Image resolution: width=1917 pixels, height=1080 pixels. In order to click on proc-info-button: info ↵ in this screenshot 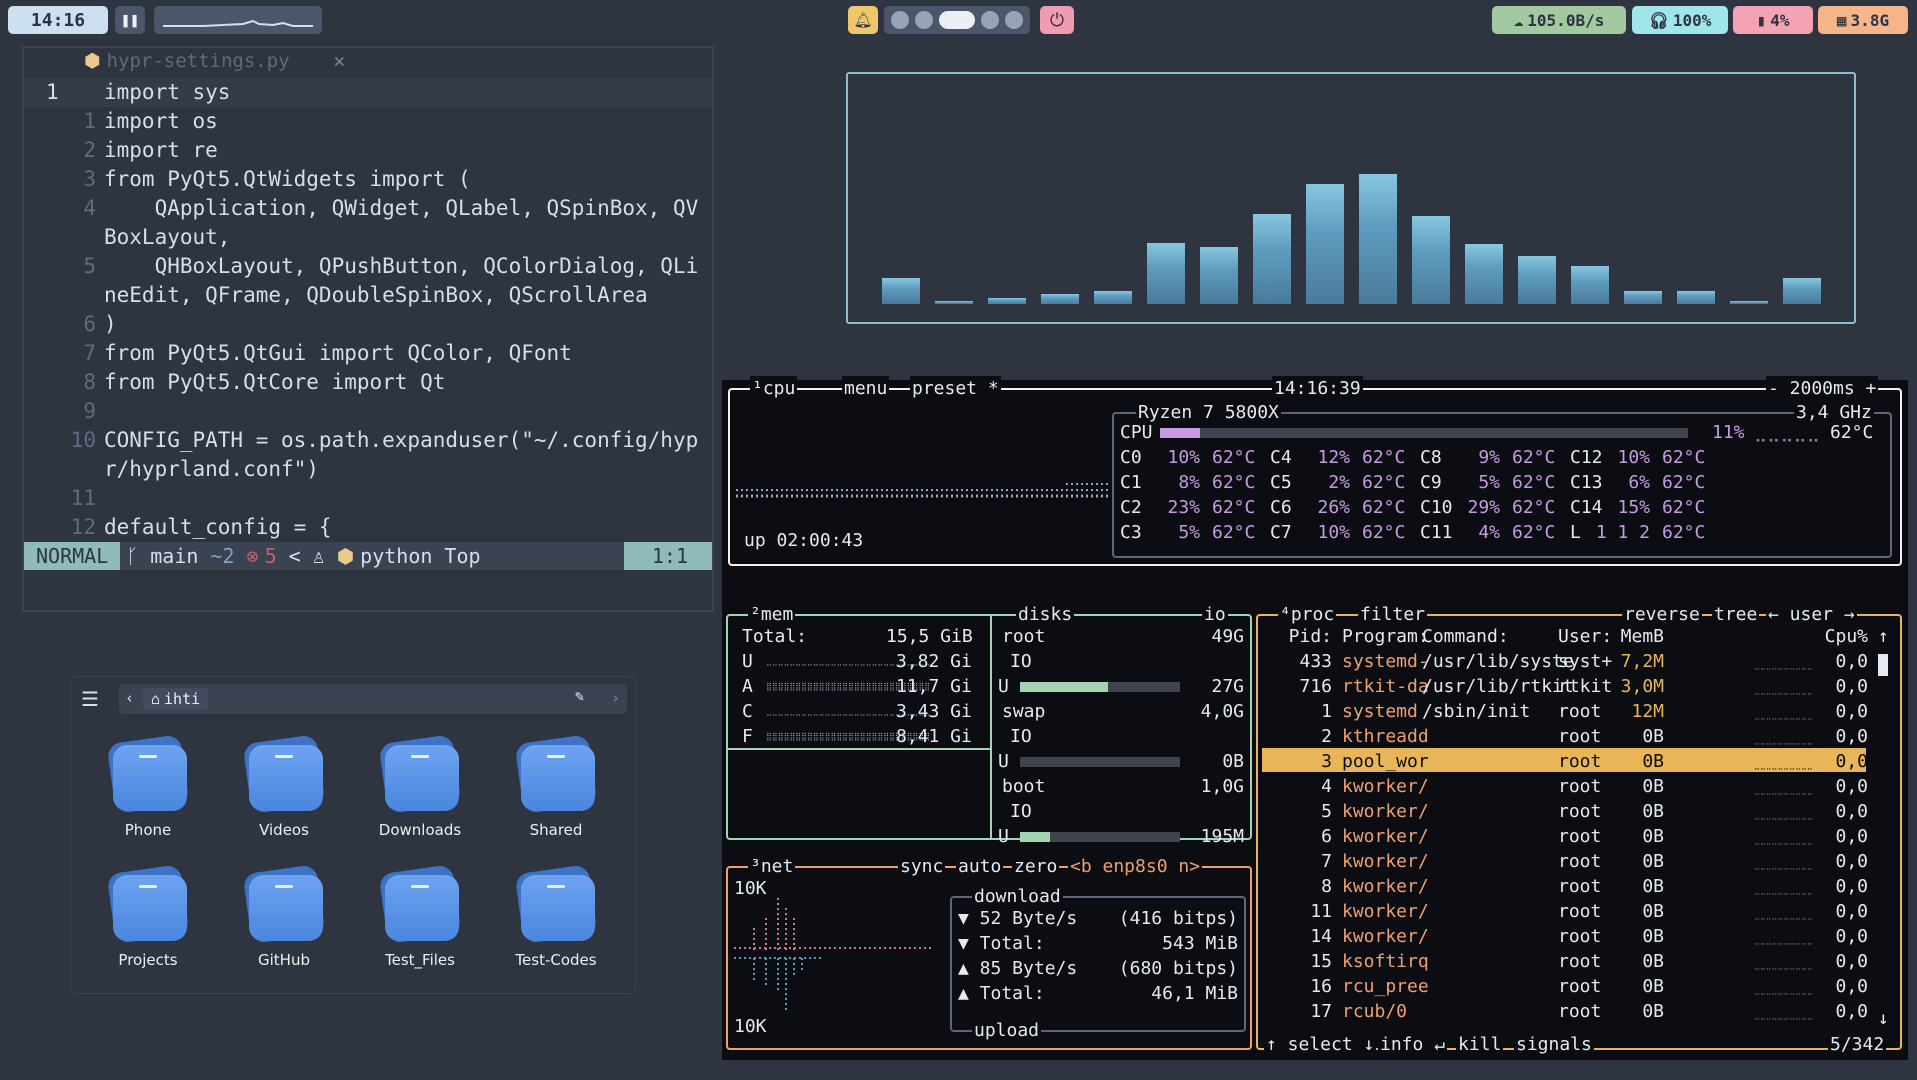, I will do `click(1413, 1044)`.